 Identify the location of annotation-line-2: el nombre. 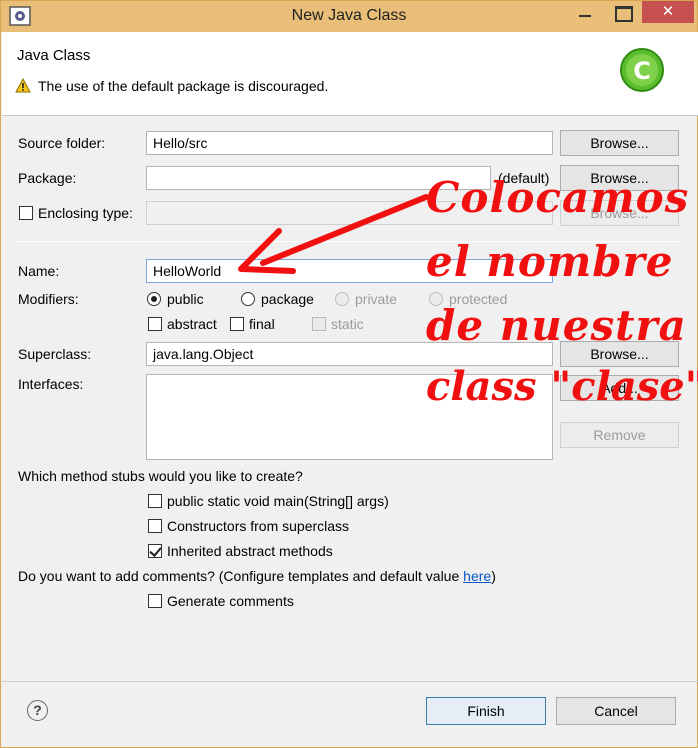
(550, 261).